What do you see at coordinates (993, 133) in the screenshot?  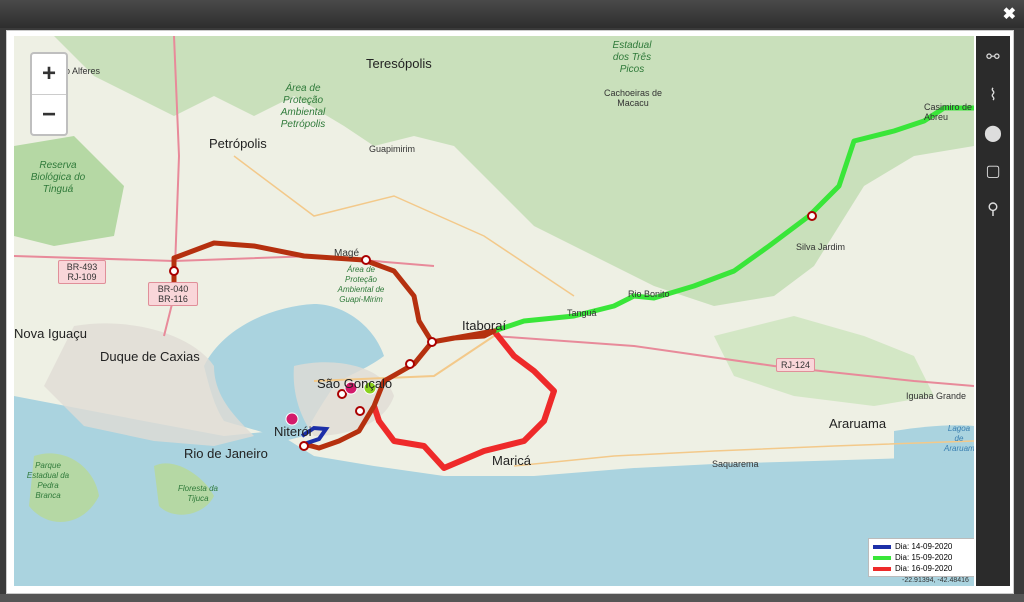 I see `map-marker-icon: ⬤` at bounding box center [993, 133].